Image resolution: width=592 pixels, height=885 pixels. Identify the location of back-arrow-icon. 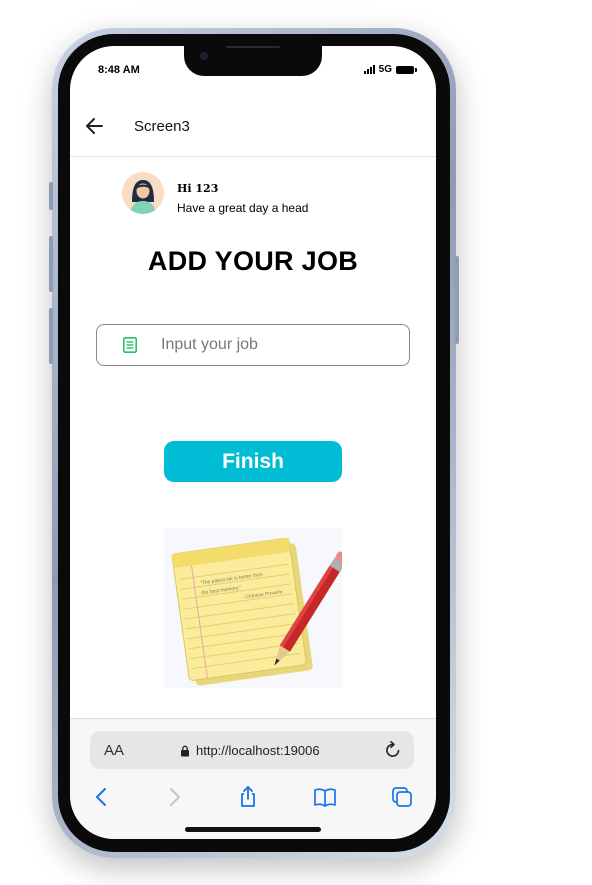
(95, 126).